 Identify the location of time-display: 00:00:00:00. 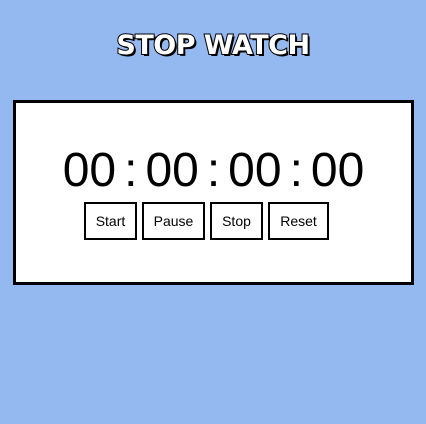
(213, 171).